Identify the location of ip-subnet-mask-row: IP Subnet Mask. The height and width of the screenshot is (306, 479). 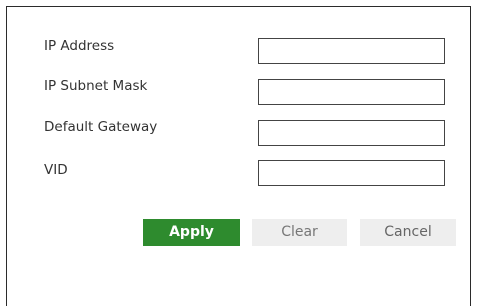
(238, 93).